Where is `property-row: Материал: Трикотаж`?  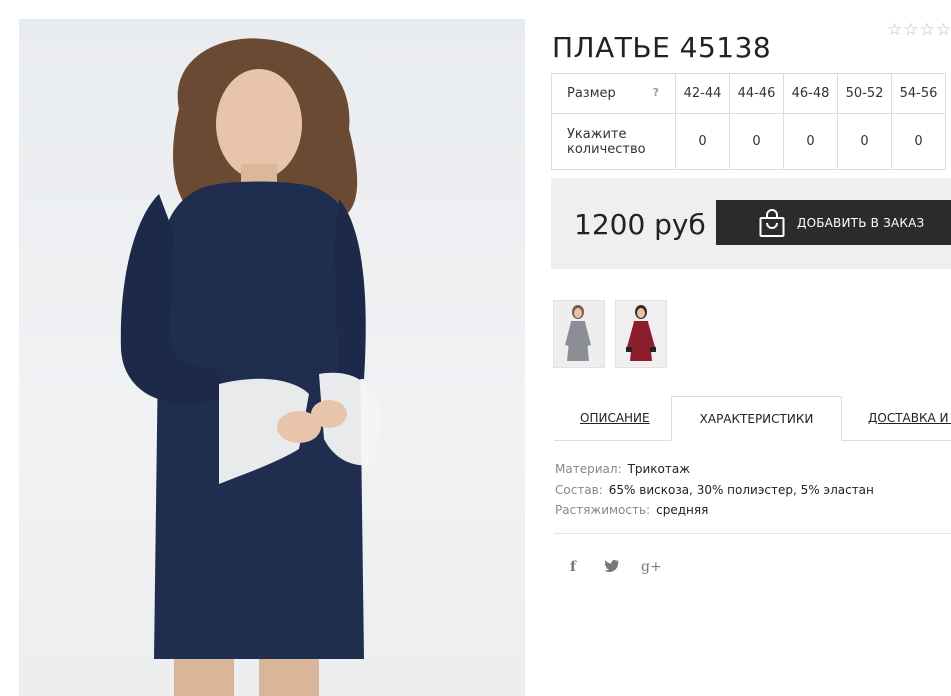 property-row: Материал: Трикотаж is located at coordinates (714, 469).